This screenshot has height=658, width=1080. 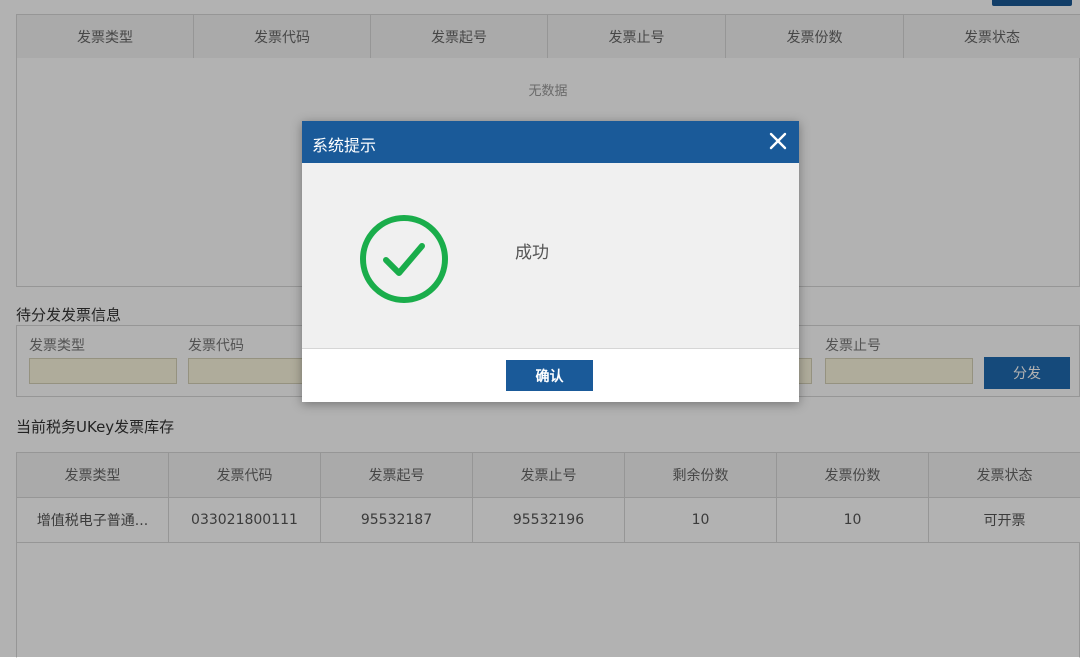 What do you see at coordinates (344, 144) in the screenshot?
I see `dialog-title: 系统提示` at bounding box center [344, 144].